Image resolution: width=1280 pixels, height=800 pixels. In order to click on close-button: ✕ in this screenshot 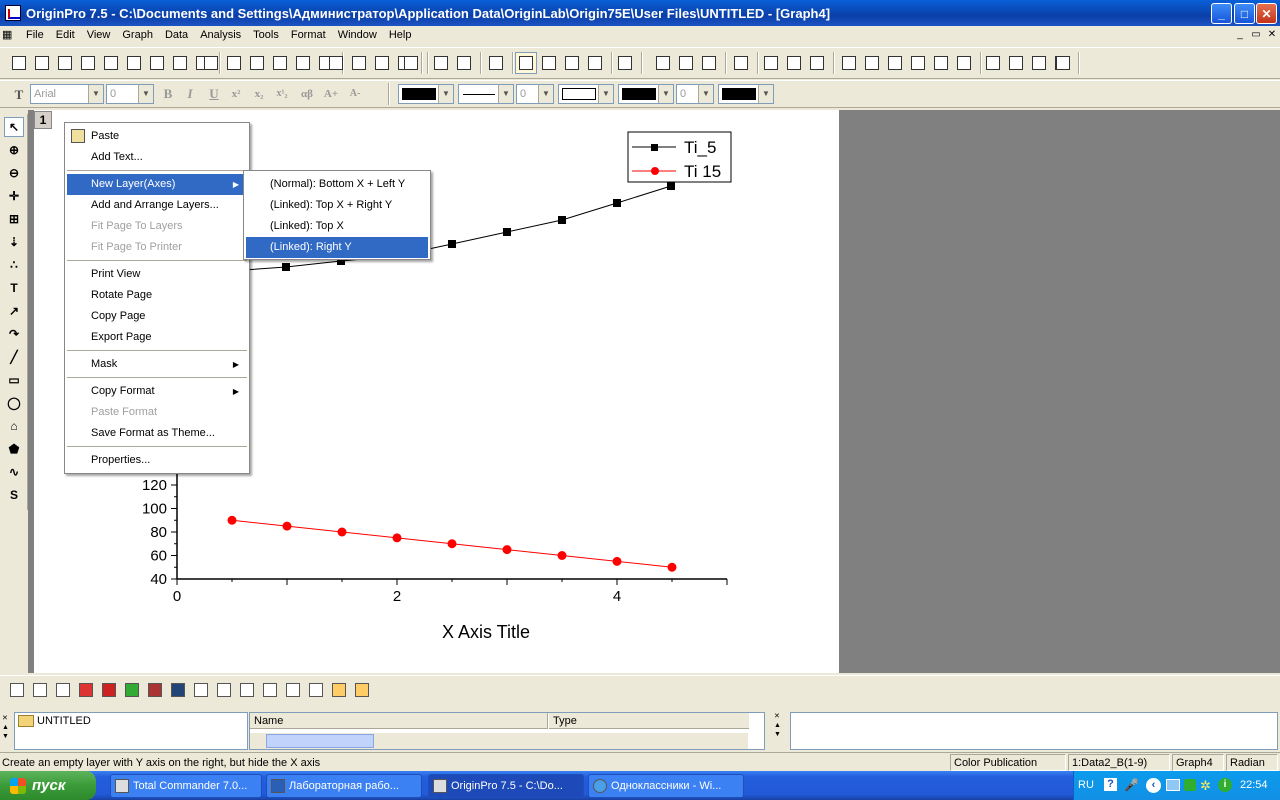, I will do `click(1266, 13)`.